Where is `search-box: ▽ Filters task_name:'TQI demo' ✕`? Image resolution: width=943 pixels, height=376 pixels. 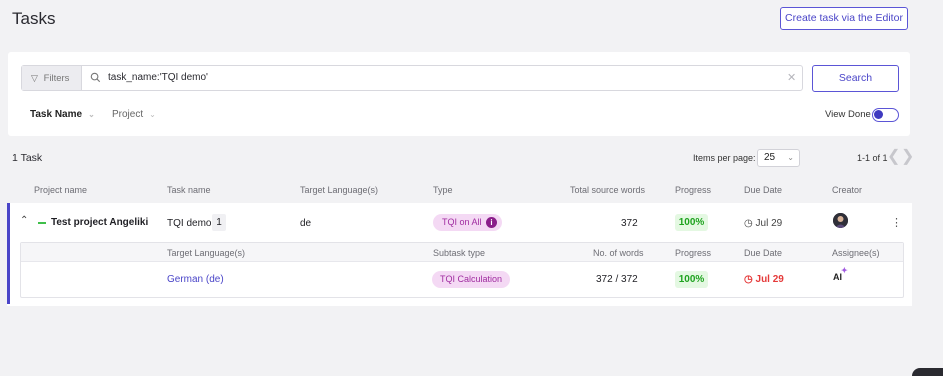
search-box: ▽ Filters task_name:'TQI demo' ✕ is located at coordinates (412, 78).